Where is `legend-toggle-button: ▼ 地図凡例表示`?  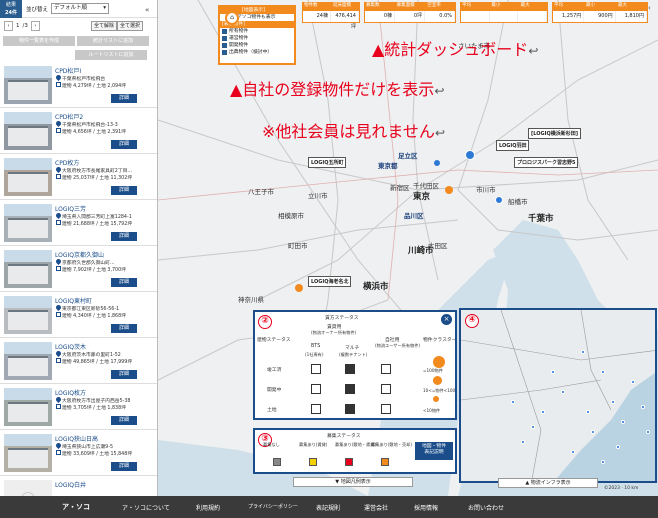
legend-toggle-button: ▼ 地図凡例表示 is located at coordinates (353, 482).